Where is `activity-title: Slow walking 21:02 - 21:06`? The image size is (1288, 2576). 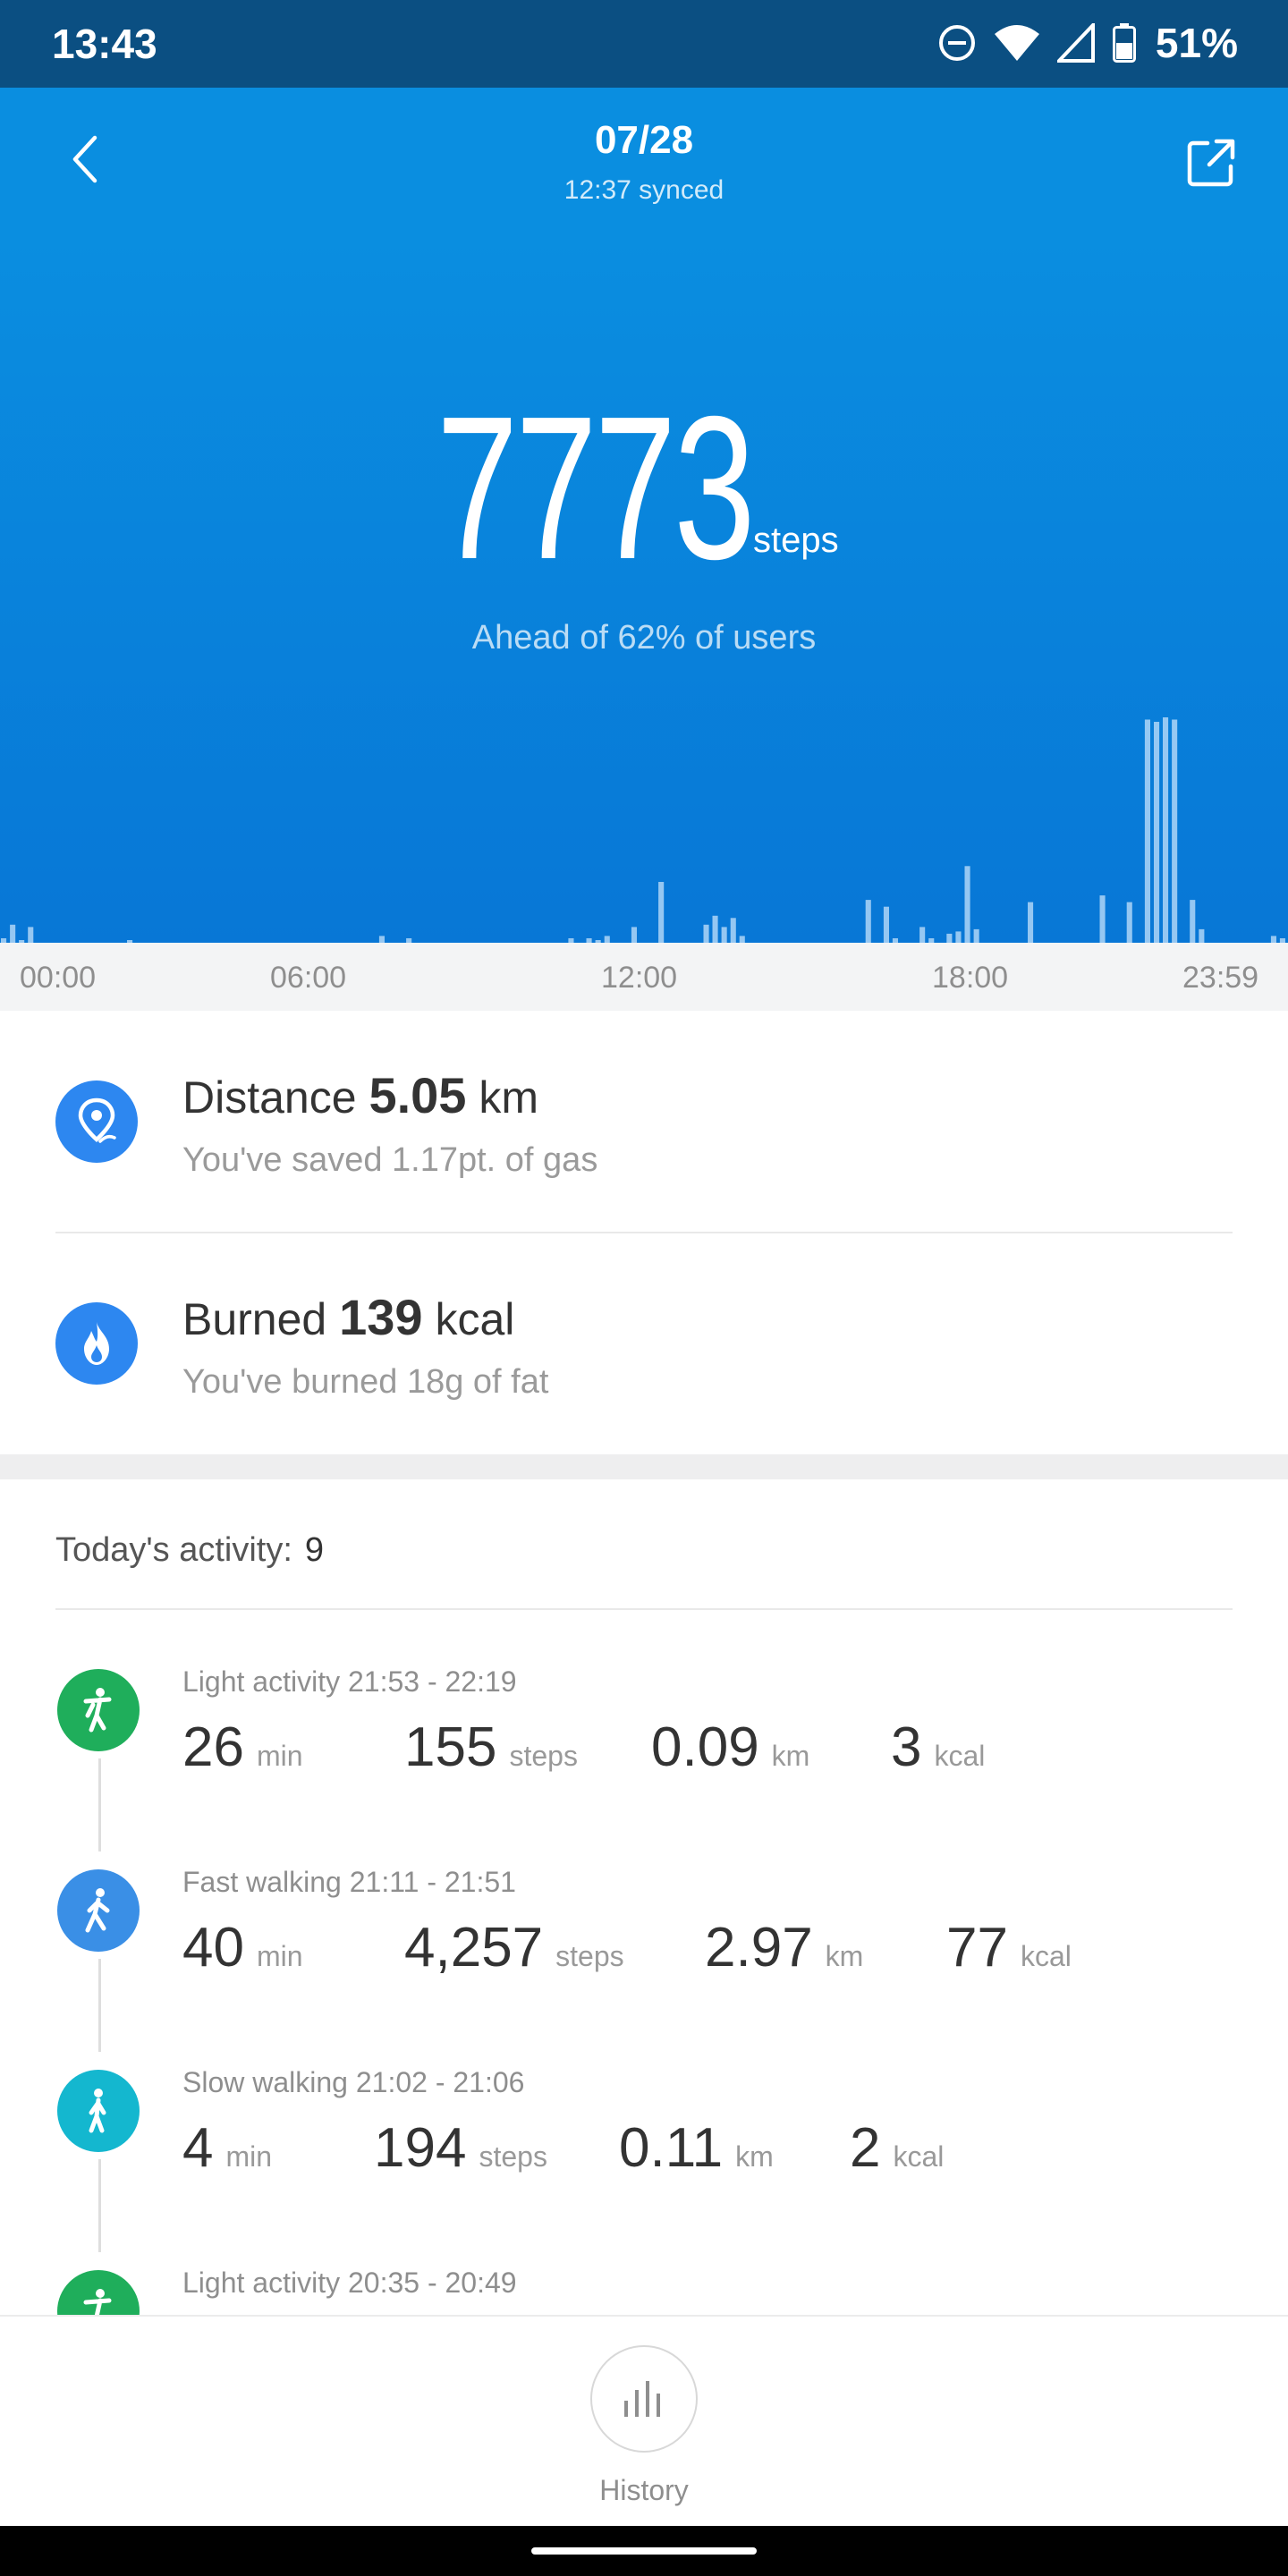
activity-title: Slow walking 21:02 - 21:06 is located at coordinates (353, 2082).